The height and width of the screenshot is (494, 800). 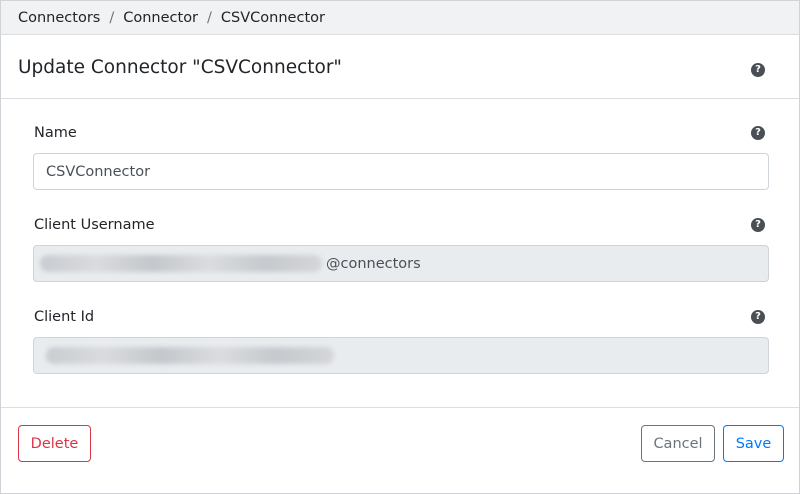 What do you see at coordinates (400, 67) in the screenshot?
I see `dialog-header: Update Connector "CSVConnector" ?` at bounding box center [400, 67].